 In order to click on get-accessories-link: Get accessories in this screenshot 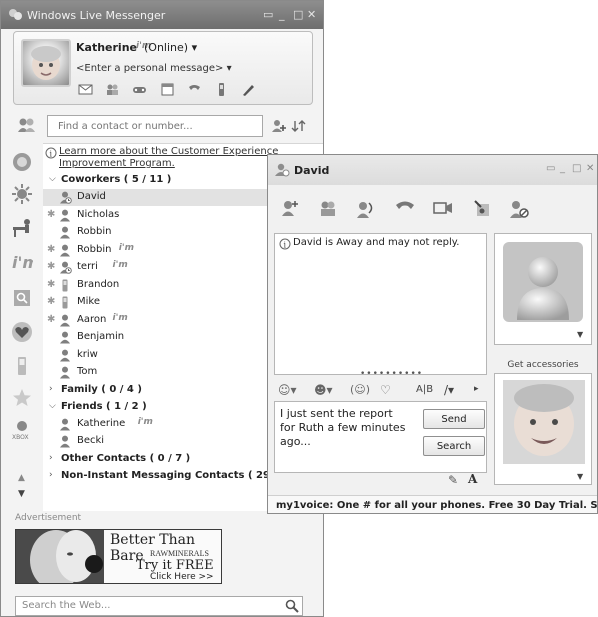, I will do `click(543, 365)`.